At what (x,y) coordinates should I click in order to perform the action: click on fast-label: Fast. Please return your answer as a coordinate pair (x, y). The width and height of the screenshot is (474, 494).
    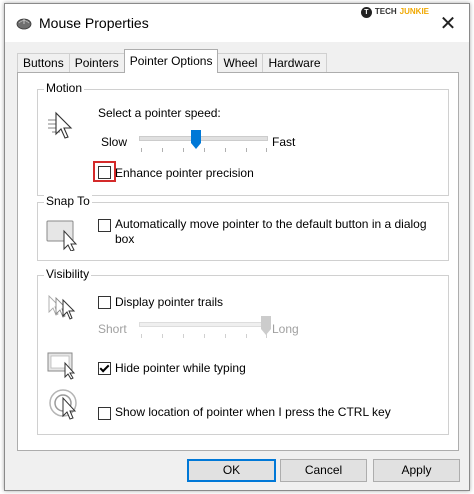
    Looking at the image, I should click on (284, 142).